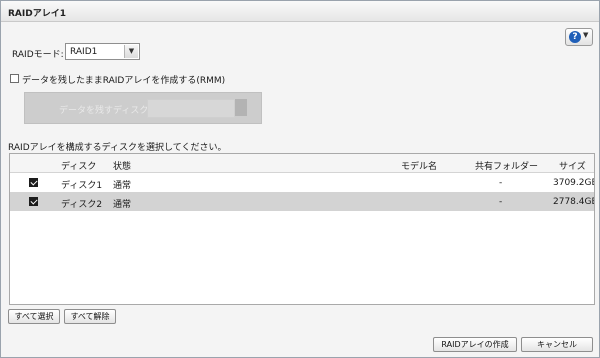  What do you see at coordinates (124, 81) in the screenshot?
I see `keep-data-label: データを残したままRAIDアレイを作成する(RMM)` at bounding box center [124, 81].